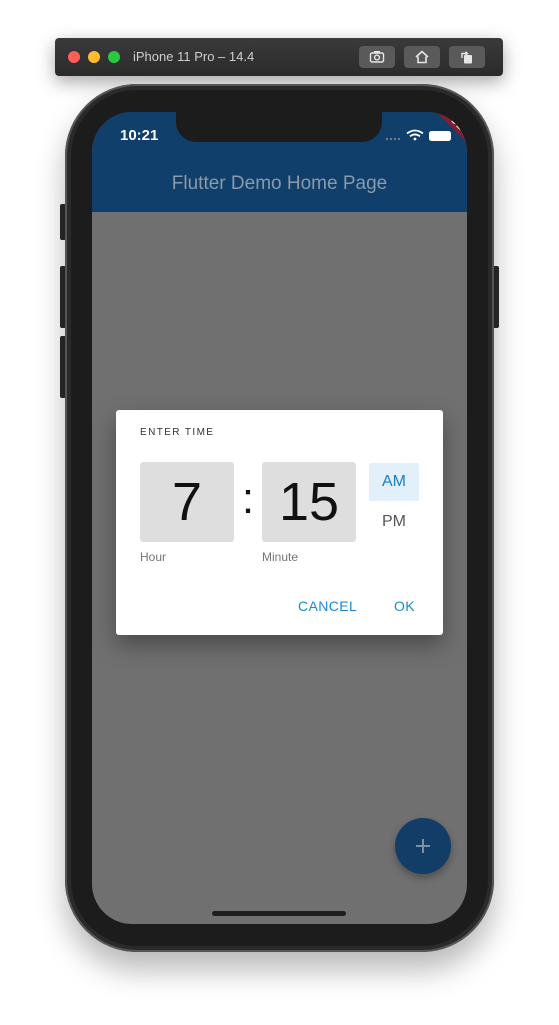  What do you see at coordinates (153, 557) in the screenshot?
I see `hour-label: Hour` at bounding box center [153, 557].